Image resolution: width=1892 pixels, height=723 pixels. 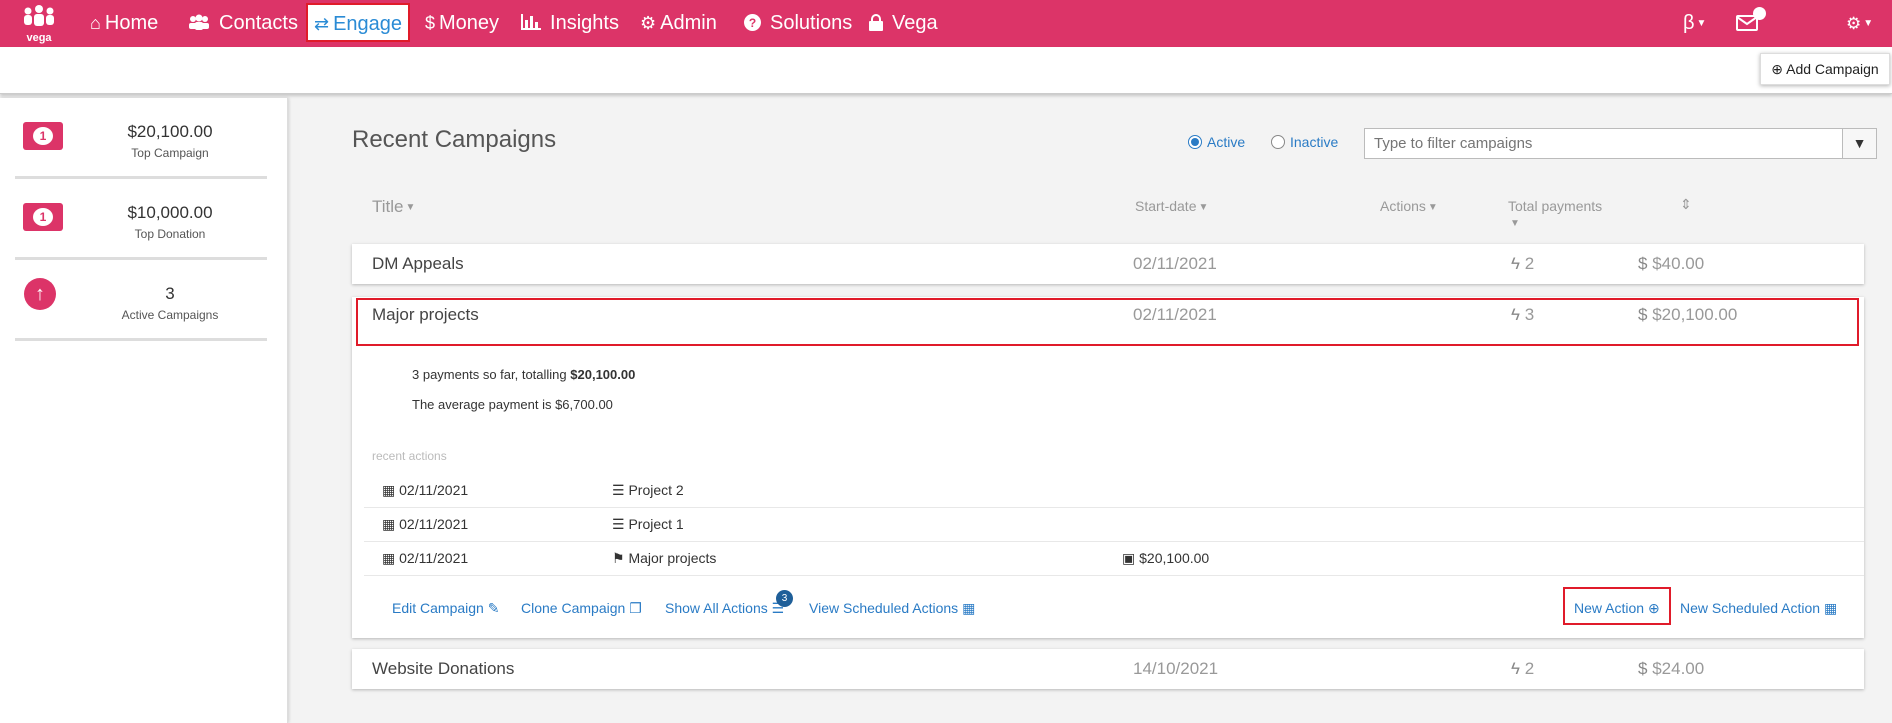 I want to click on users-icon, so click(x=201, y=23).